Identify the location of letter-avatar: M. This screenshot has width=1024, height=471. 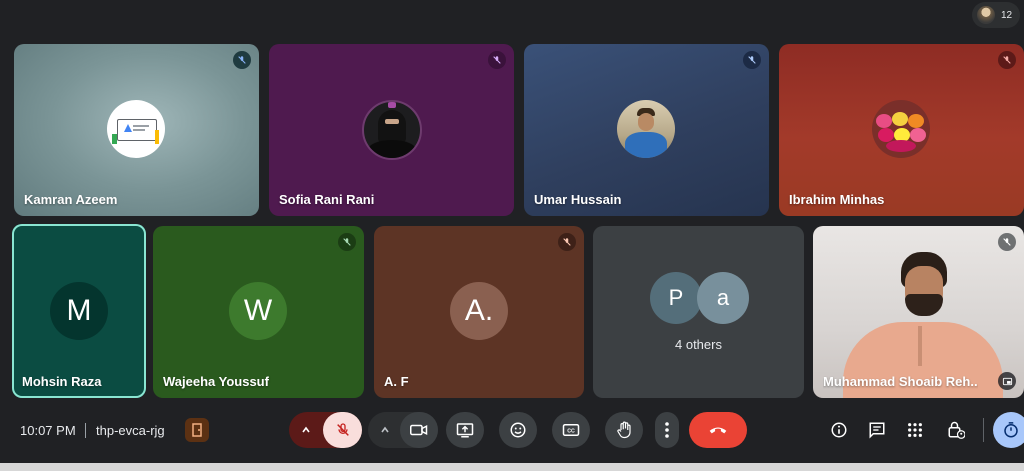
(79, 311).